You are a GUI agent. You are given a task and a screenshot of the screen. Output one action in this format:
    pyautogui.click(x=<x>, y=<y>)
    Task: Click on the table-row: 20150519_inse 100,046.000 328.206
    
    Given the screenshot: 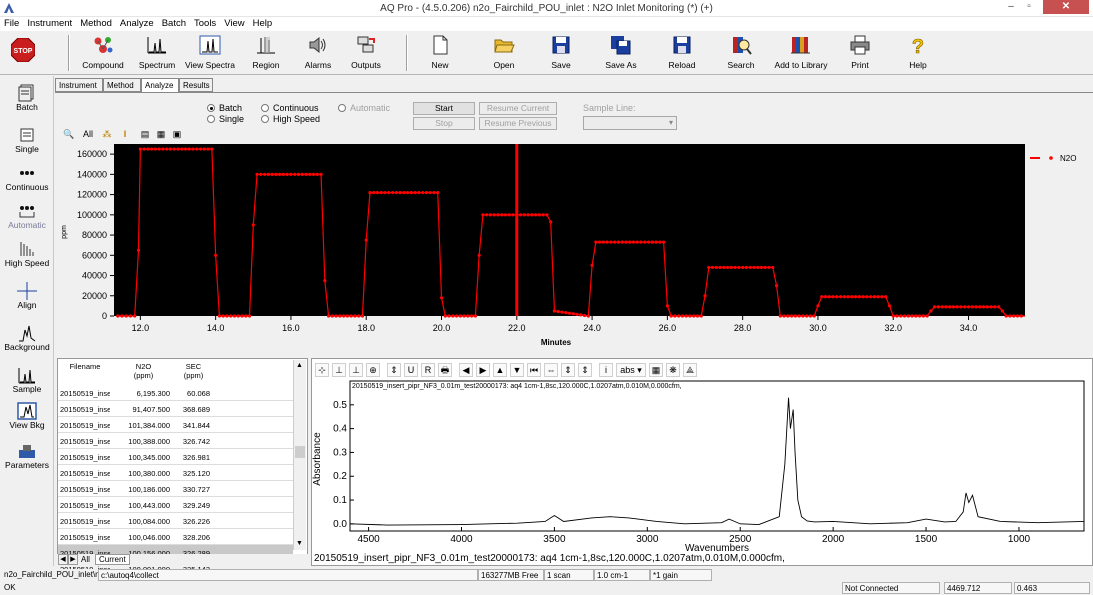 What is the action you would take?
    pyautogui.click(x=175, y=537)
    